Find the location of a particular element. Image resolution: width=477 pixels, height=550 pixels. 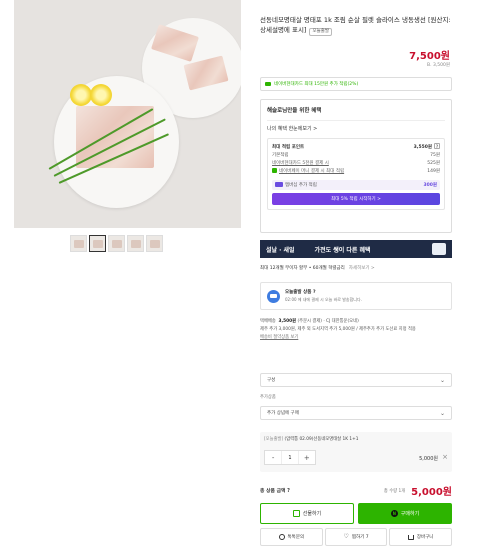

delivery-title: 오늘출발 상품 ? is located at coordinates (300, 292).